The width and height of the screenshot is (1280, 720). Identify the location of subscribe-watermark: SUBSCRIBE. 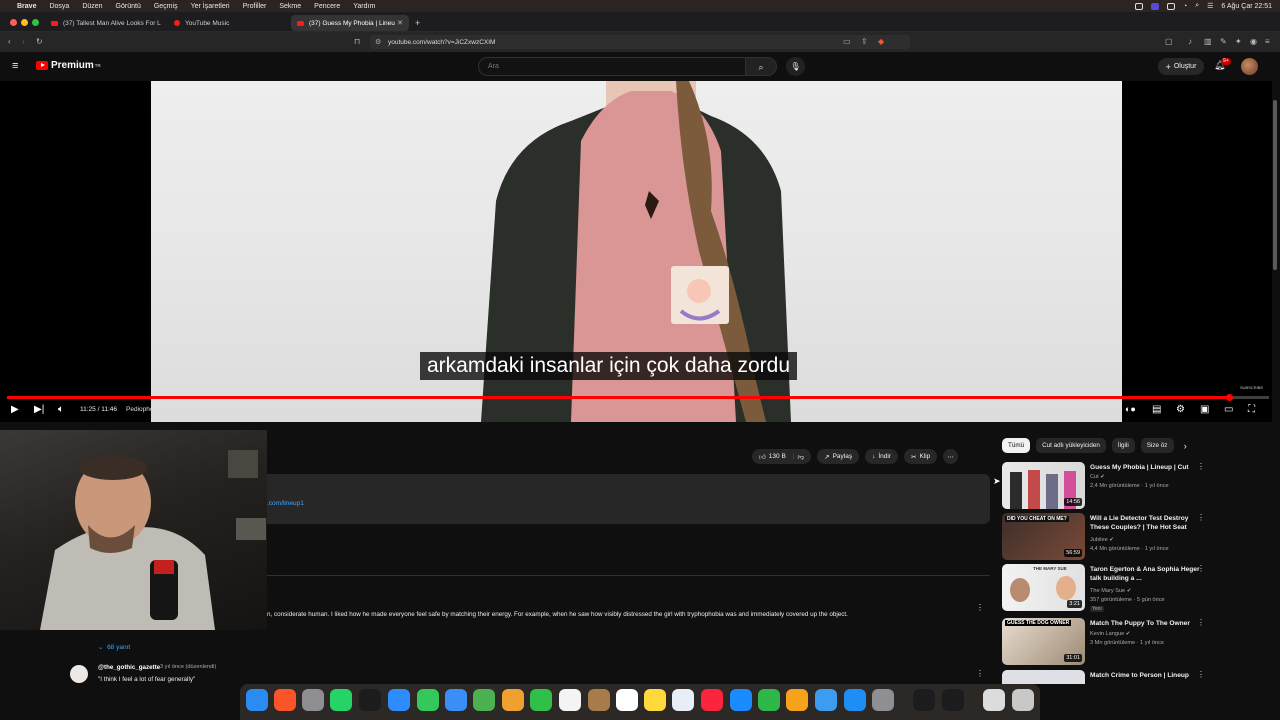
(1251, 387).